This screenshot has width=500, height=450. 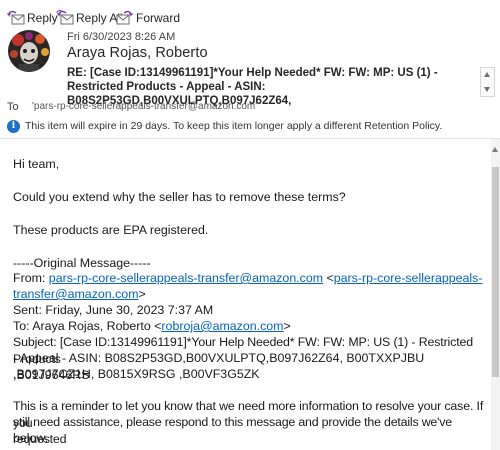 I want to click on to-prefix: To: Araya Rojas, Roberto <, so click(x=87, y=326).